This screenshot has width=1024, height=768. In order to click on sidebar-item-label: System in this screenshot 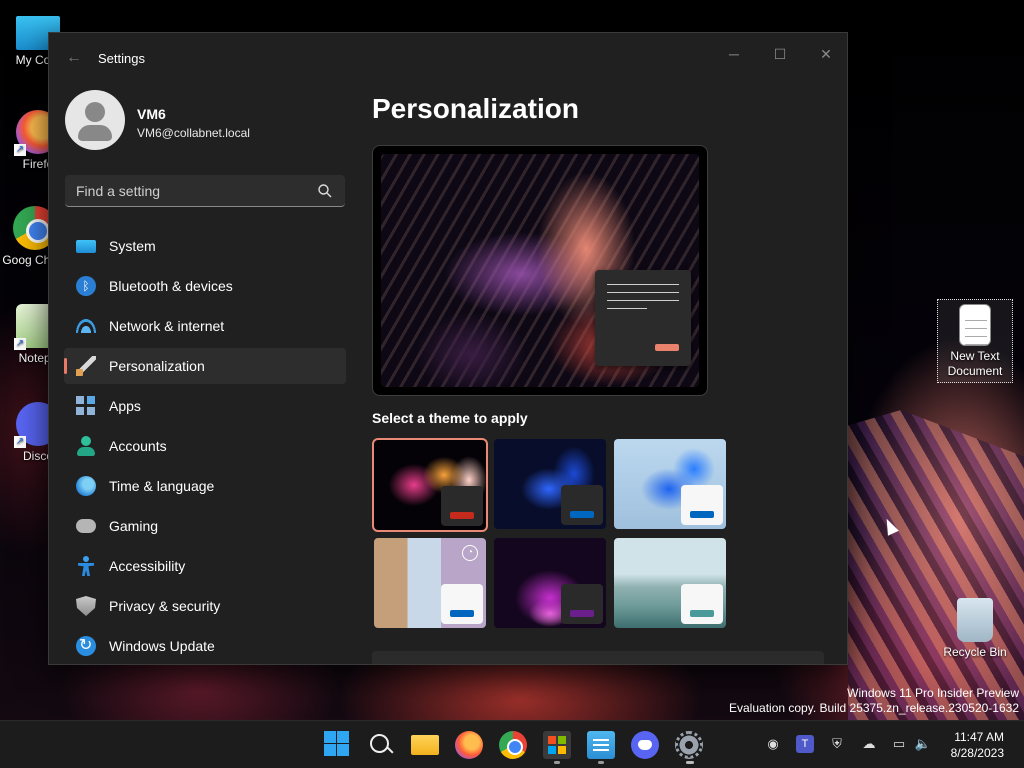, I will do `click(132, 246)`.